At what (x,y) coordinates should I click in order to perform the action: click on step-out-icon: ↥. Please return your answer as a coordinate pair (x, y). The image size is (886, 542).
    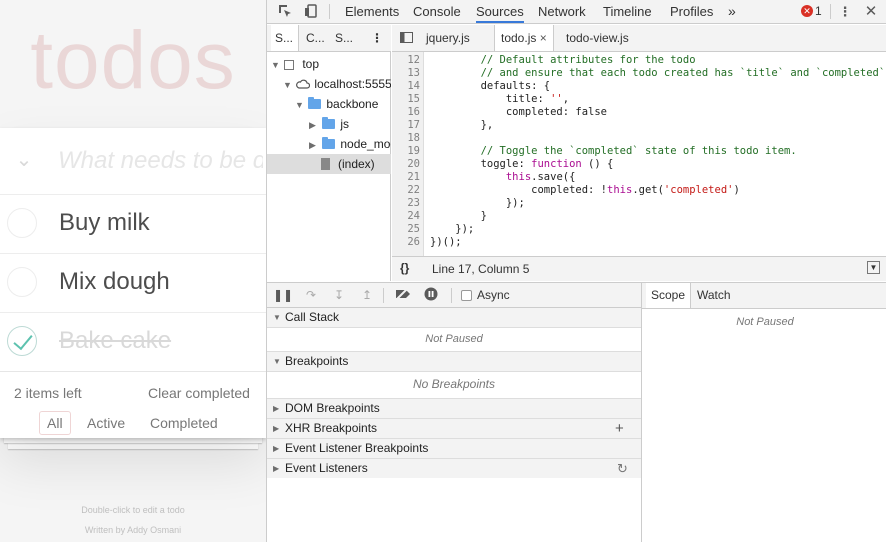
    Looking at the image, I should click on (367, 295).